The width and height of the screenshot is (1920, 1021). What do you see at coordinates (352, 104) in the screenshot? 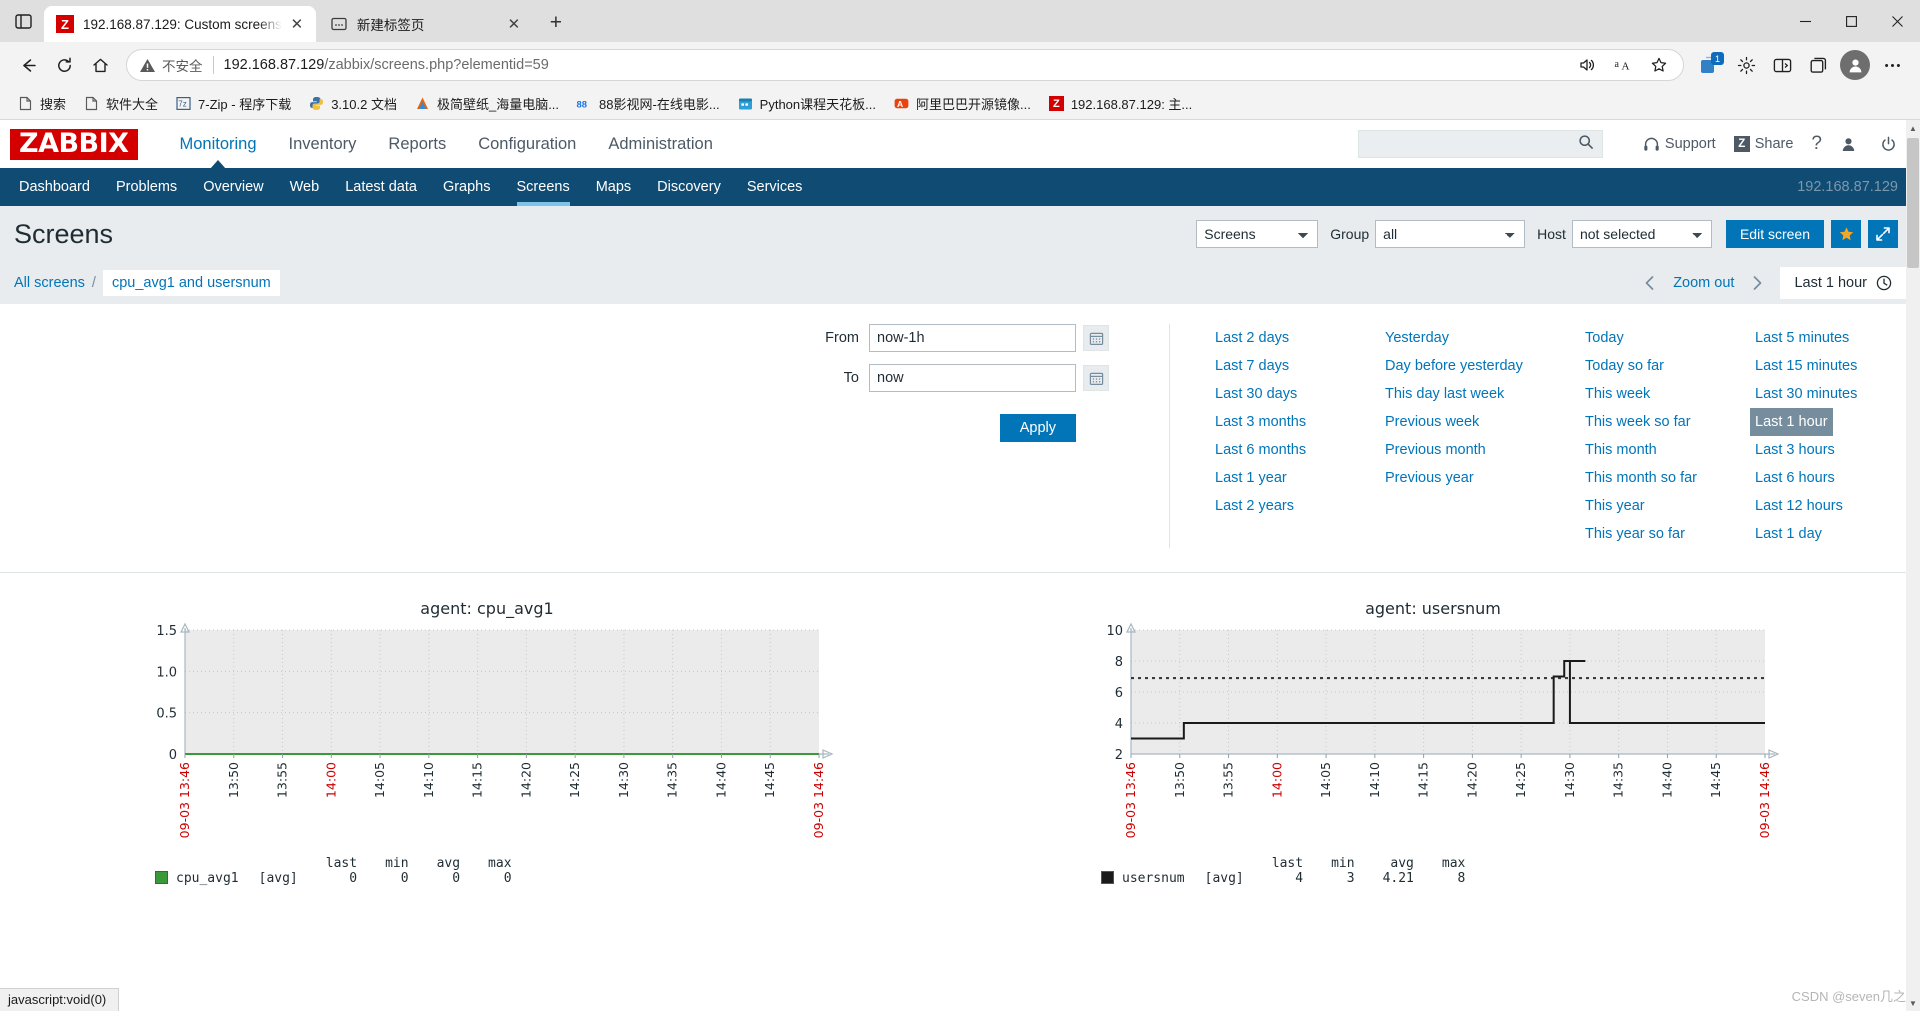
I see `bookmark-item: 3.10.2 文档` at bounding box center [352, 104].